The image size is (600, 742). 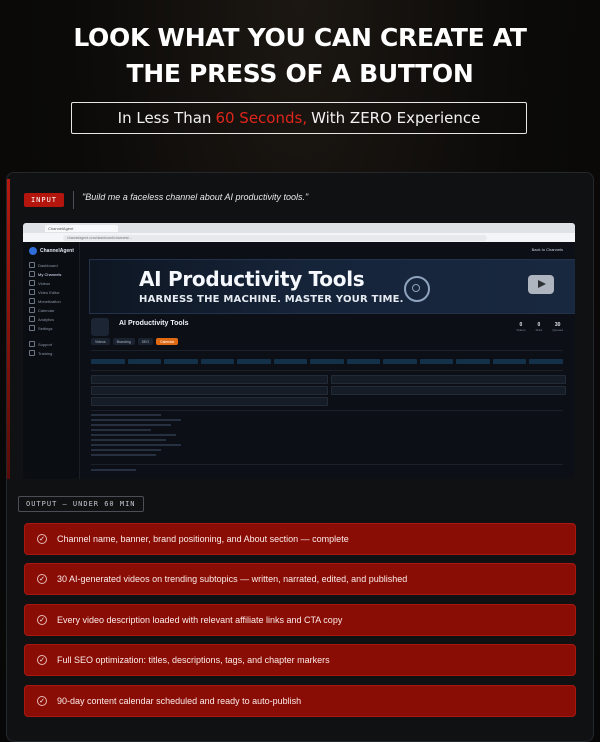 I want to click on banner-subtitle: HARNESS THE MACHINE. MASTER YOUR TIME., so click(x=271, y=299).